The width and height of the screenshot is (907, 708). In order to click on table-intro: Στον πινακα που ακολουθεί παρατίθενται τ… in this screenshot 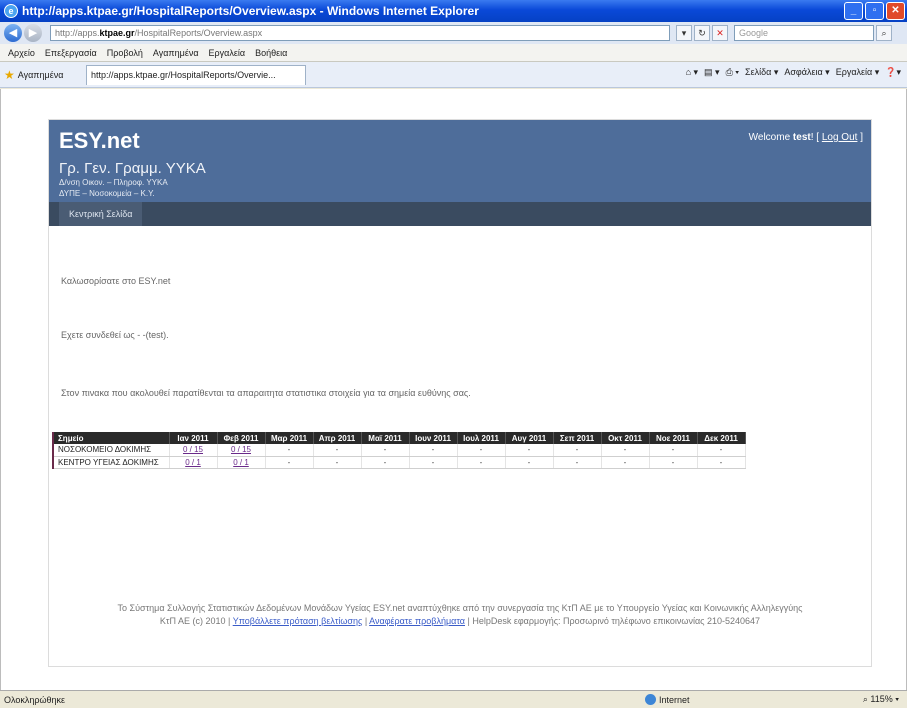, I will do `click(266, 393)`.